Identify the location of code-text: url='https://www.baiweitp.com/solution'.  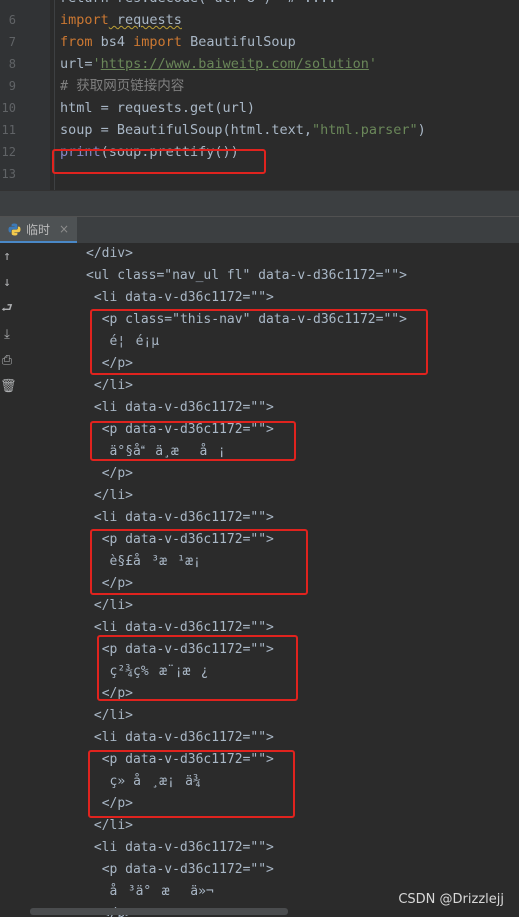
(218, 64).